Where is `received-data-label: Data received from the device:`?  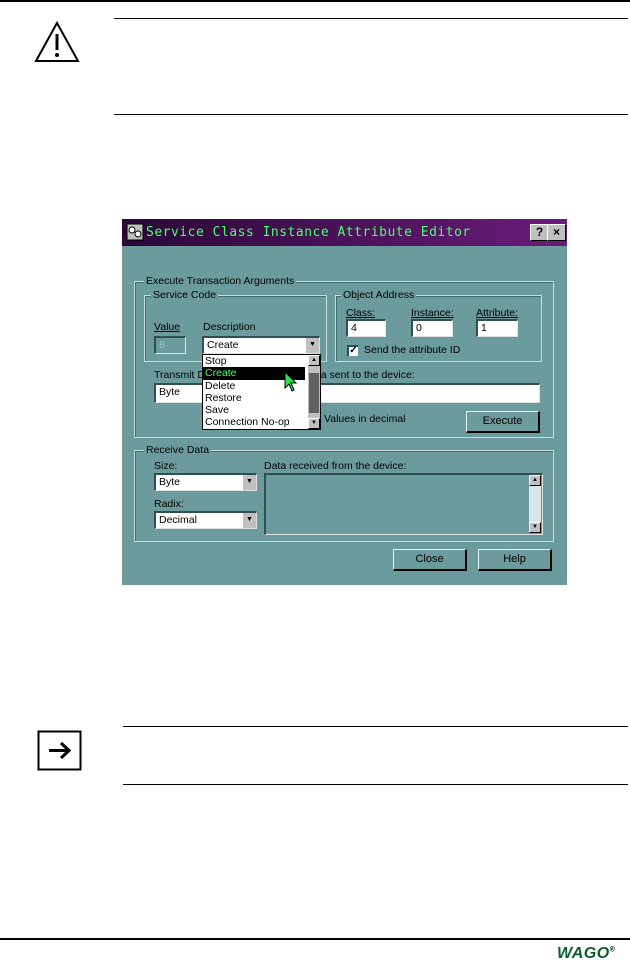 received-data-label: Data received from the device: is located at coordinates (335, 466).